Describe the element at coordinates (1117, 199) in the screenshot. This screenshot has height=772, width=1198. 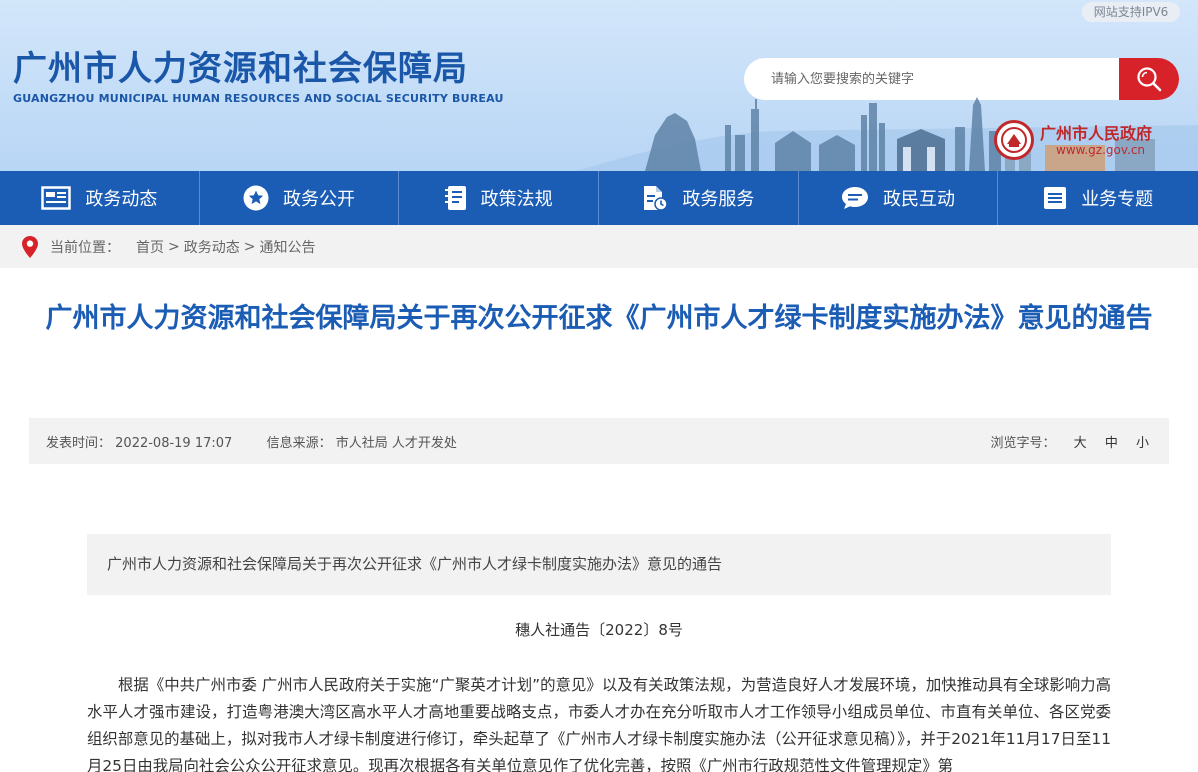
I see `nav-item-label: 业务专题` at that location.